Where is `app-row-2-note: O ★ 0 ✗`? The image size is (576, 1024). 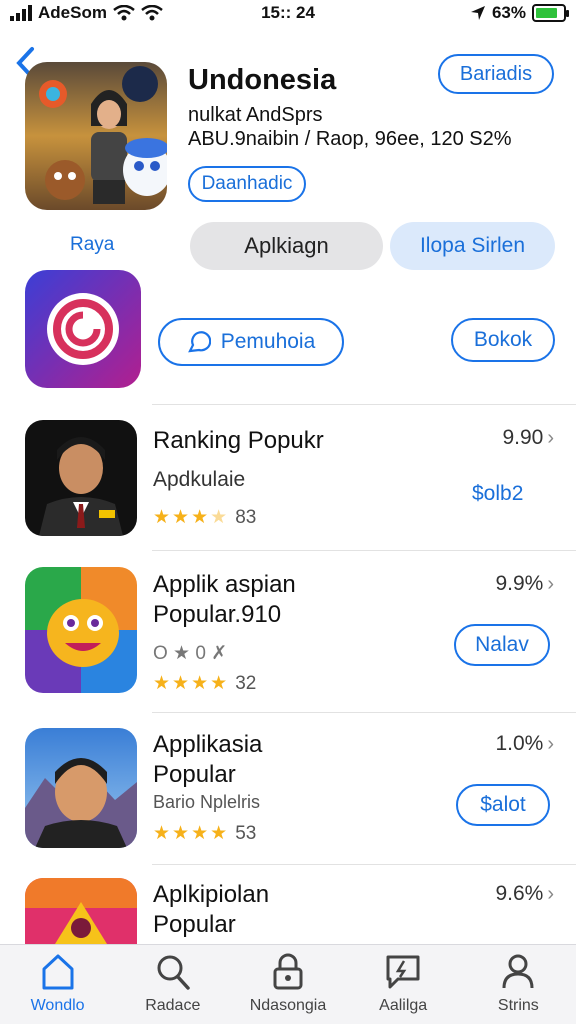 app-row-2-note: O ★ 0 ✗ is located at coordinates (190, 653).